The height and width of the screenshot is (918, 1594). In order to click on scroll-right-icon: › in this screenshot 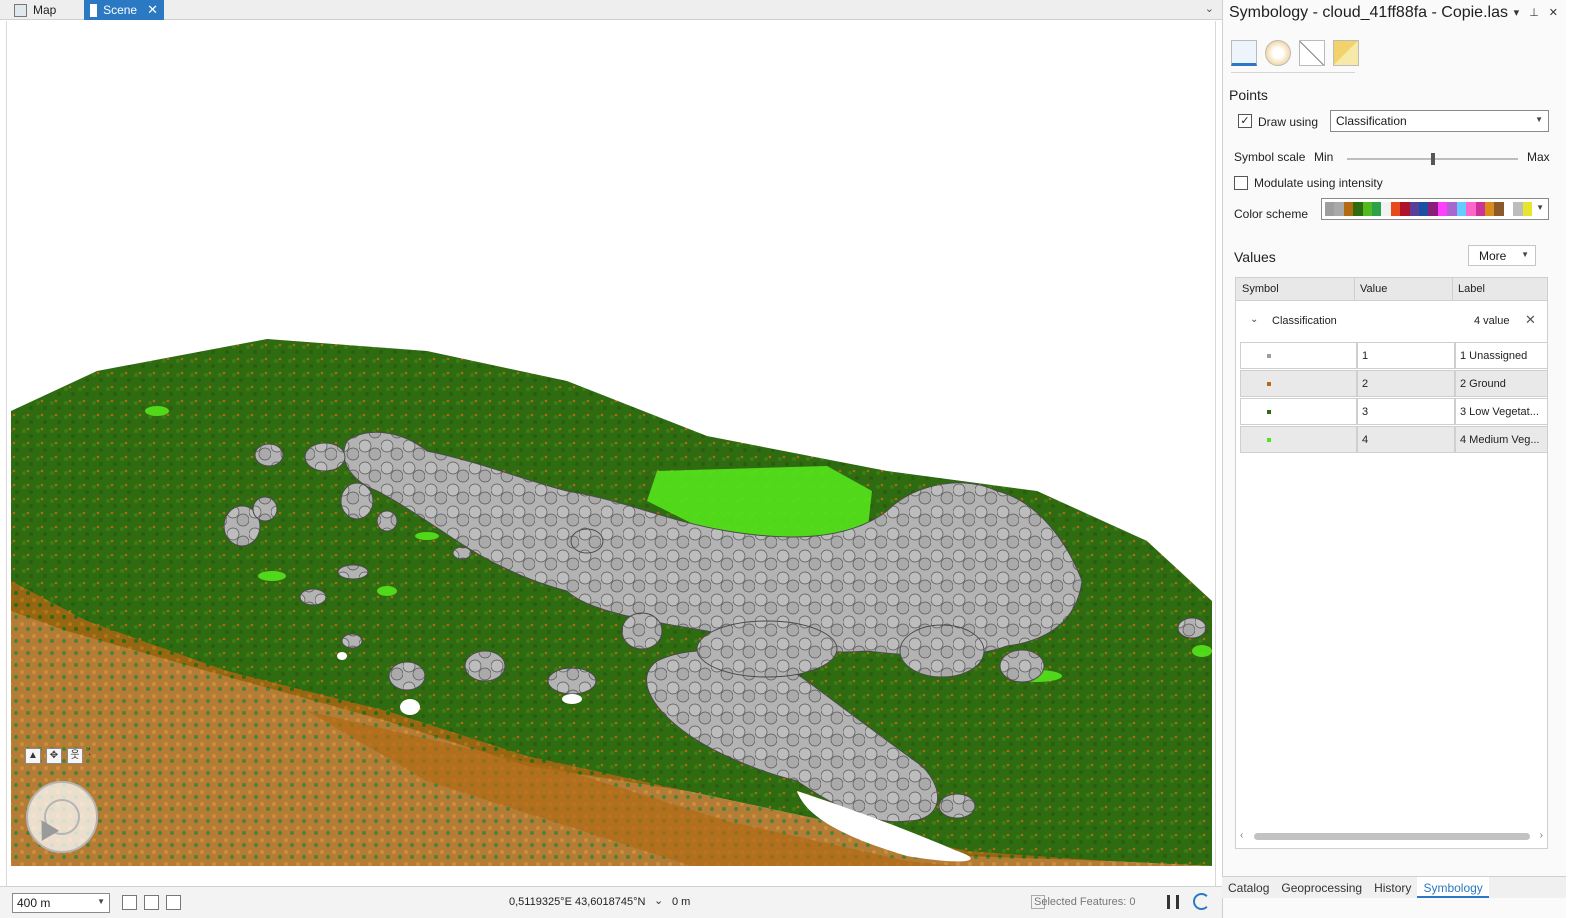, I will do `click(1541, 835)`.